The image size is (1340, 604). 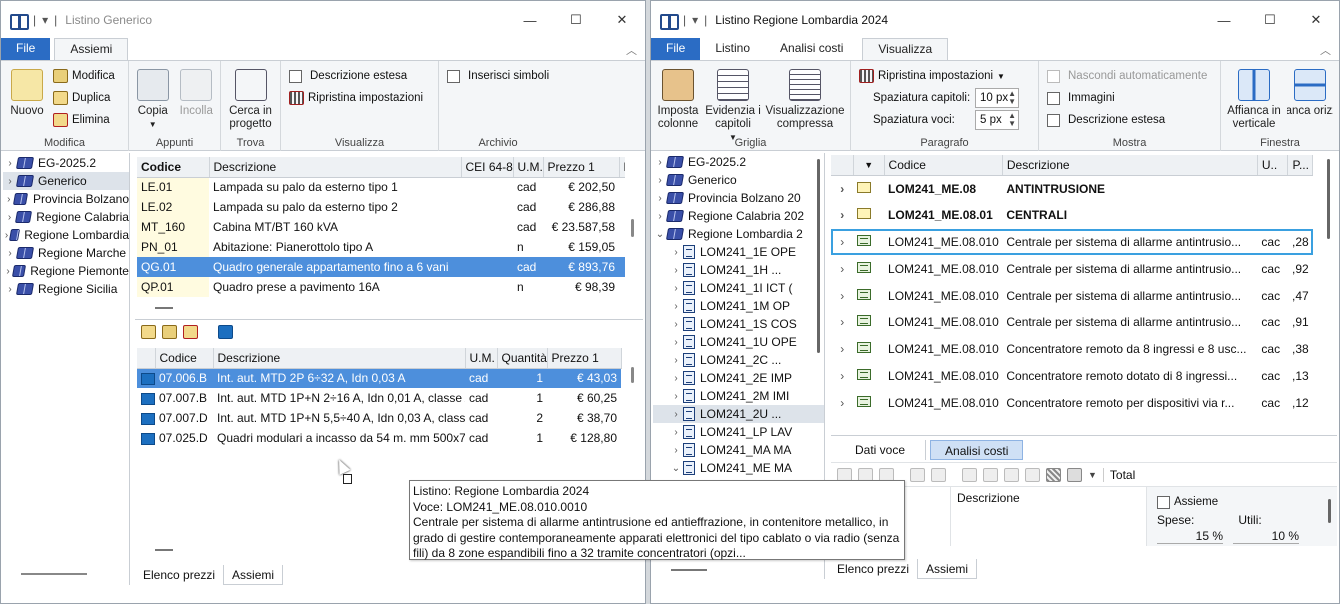 What do you see at coordinates (1254, 98) in the screenshot?
I see `affianca-verticale-button: Affianca in verticale` at bounding box center [1254, 98].